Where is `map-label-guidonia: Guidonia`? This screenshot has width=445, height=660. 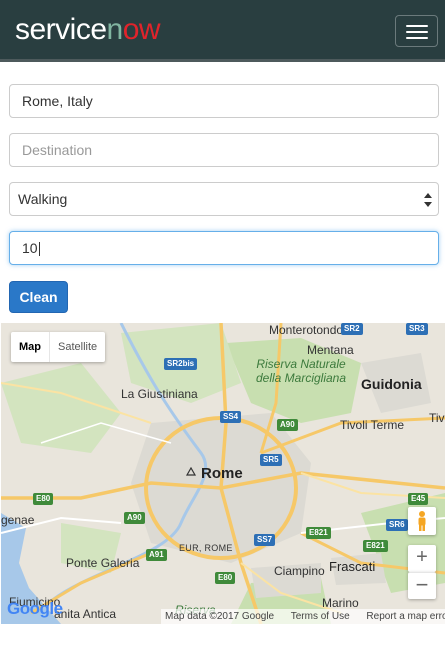
map-label-guidonia: Guidonia is located at coordinates (391, 384).